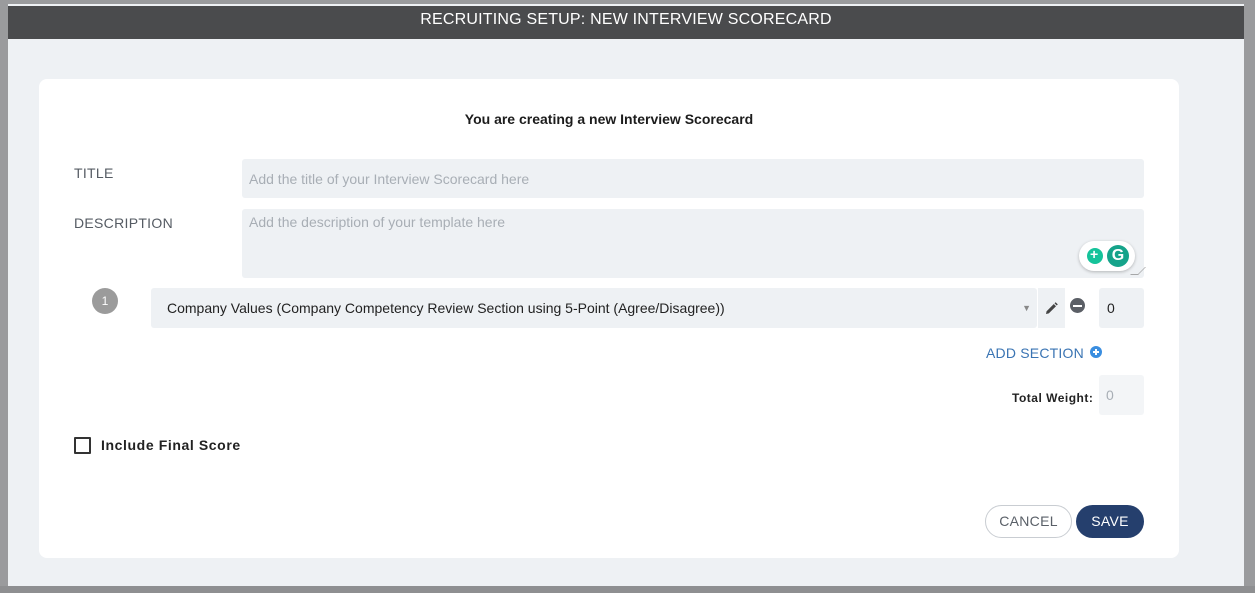 This screenshot has width=1255, height=593. Describe the element at coordinates (1028, 521) in the screenshot. I see `cancel-button: CANCEL` at that location.